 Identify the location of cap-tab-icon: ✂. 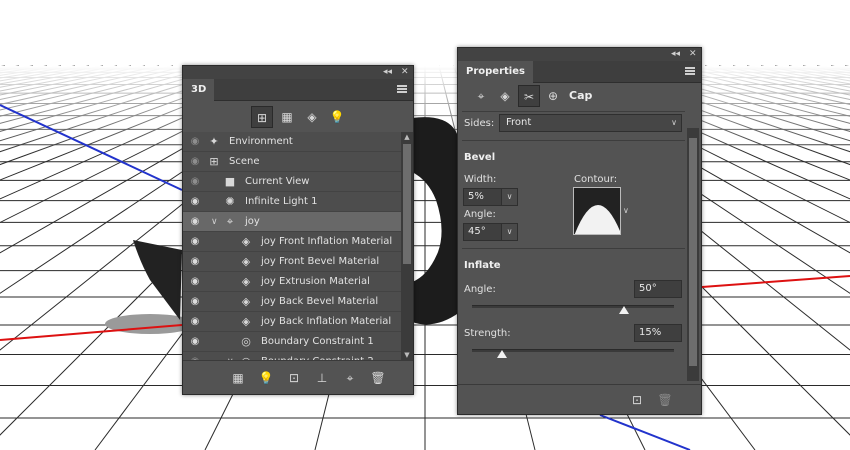
(529, 96).